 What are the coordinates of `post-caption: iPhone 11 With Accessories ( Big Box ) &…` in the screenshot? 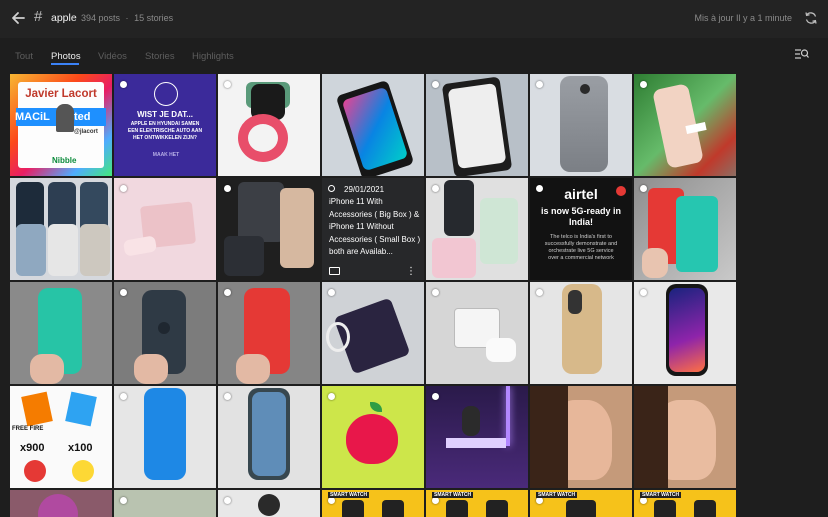 It's located at (375, 226).